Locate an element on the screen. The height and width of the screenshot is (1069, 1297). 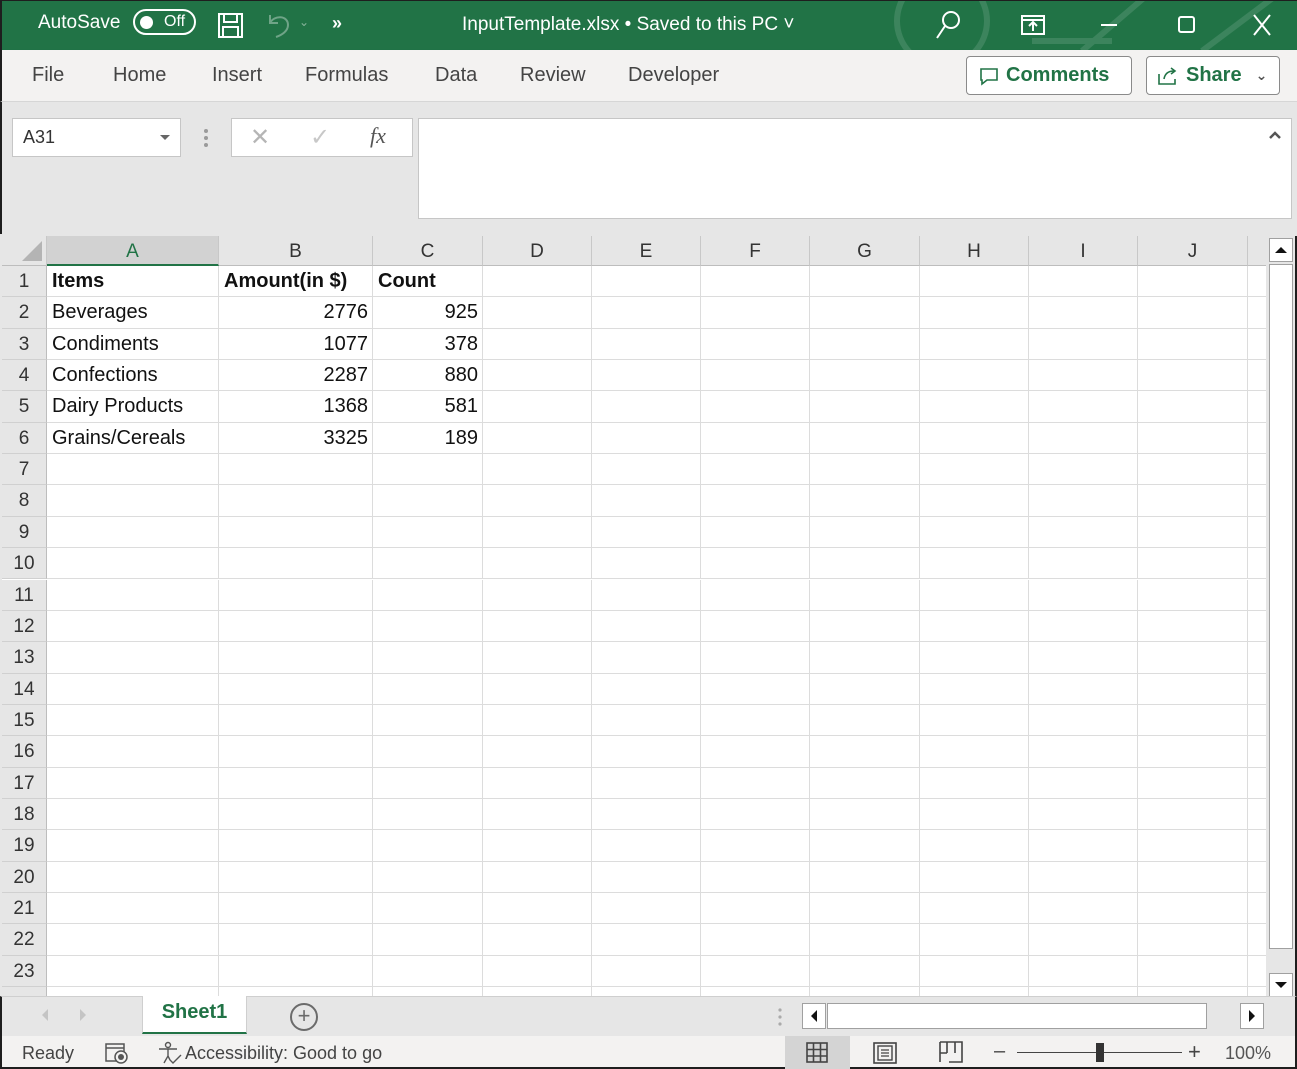
vertical-scroll-thumb is located at coordinates (1281, 606).